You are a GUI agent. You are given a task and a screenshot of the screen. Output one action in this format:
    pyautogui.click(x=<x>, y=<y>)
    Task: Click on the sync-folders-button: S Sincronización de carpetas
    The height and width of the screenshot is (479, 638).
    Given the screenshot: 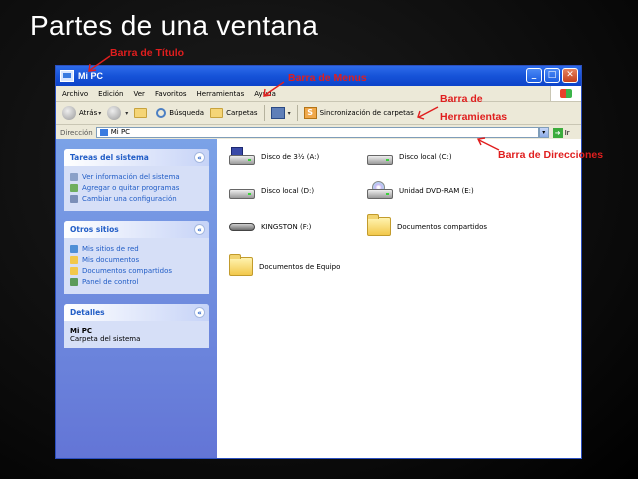 What is the action you would take?
    pyautogui.click(x=358, y=113)
    